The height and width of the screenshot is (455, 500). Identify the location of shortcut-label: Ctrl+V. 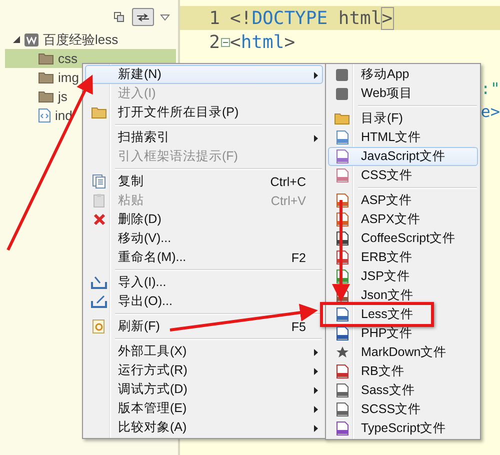
(288, 201).